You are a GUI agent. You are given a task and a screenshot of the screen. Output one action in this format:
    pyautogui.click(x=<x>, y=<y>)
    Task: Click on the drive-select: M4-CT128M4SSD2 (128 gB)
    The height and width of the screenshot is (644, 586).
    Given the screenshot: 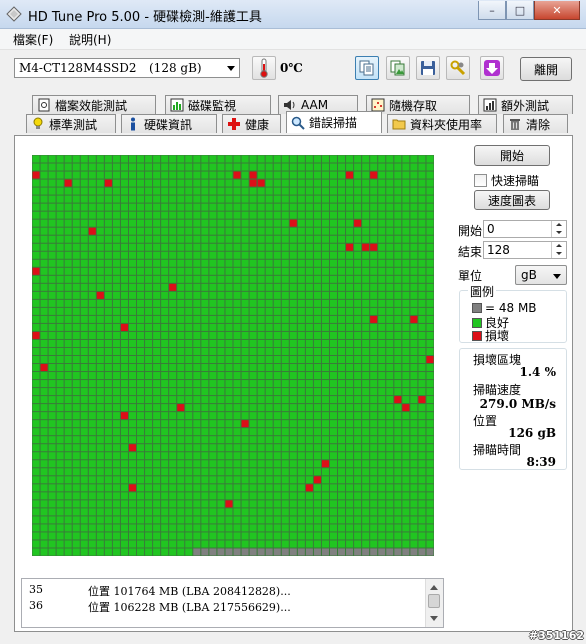 What is the action you would take?
    pyautogui.click(x=127, y=68)
    